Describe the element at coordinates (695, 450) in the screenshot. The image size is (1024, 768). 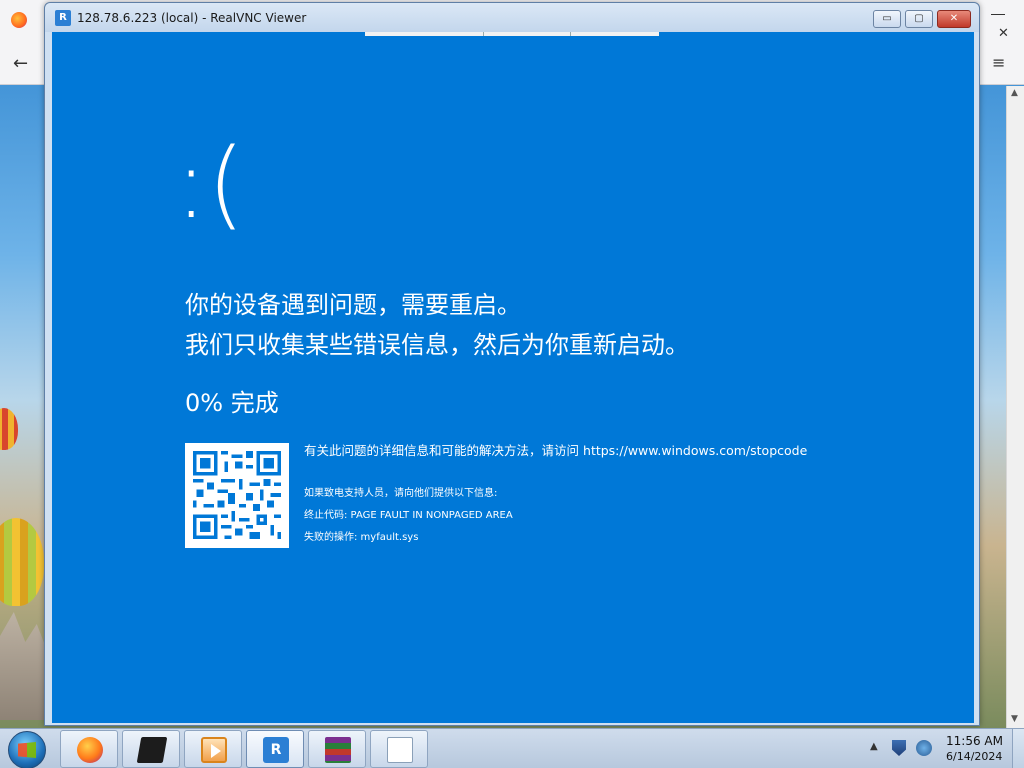
I see `stopcode-url: https://www.windows.com/stopcode` at that location.